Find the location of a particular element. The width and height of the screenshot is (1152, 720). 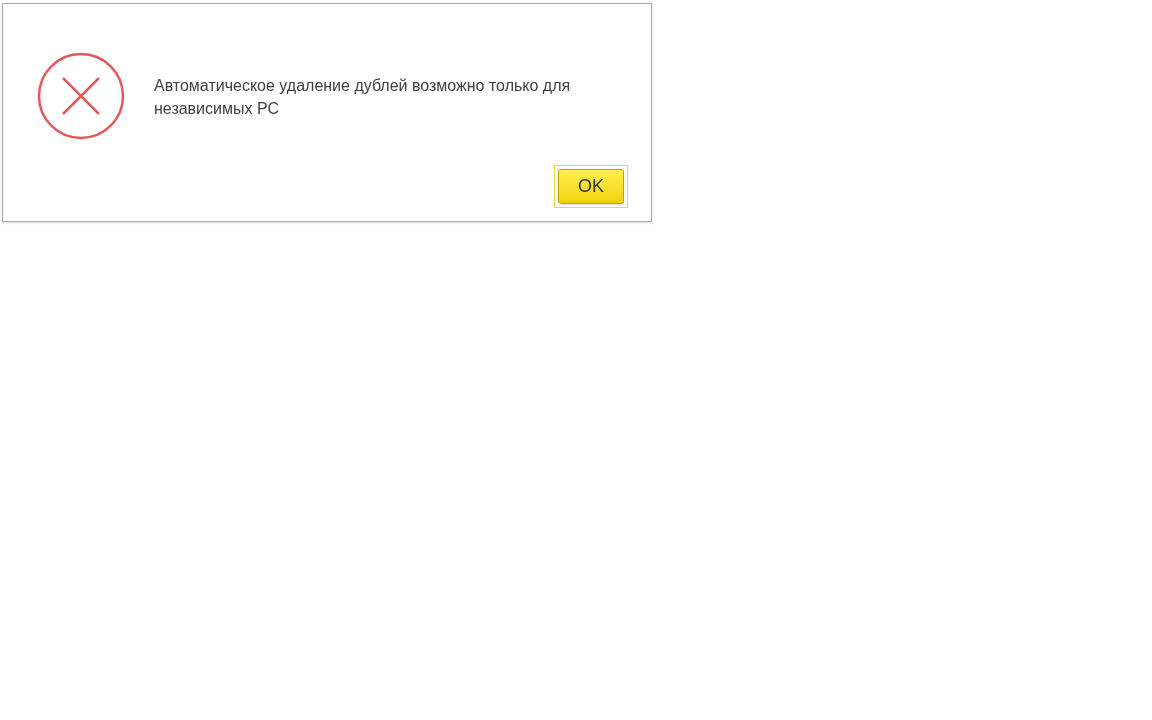

message-text: Автоматическое удаление дублей возможно только для независимых РС is located at coordinates (363, 97).